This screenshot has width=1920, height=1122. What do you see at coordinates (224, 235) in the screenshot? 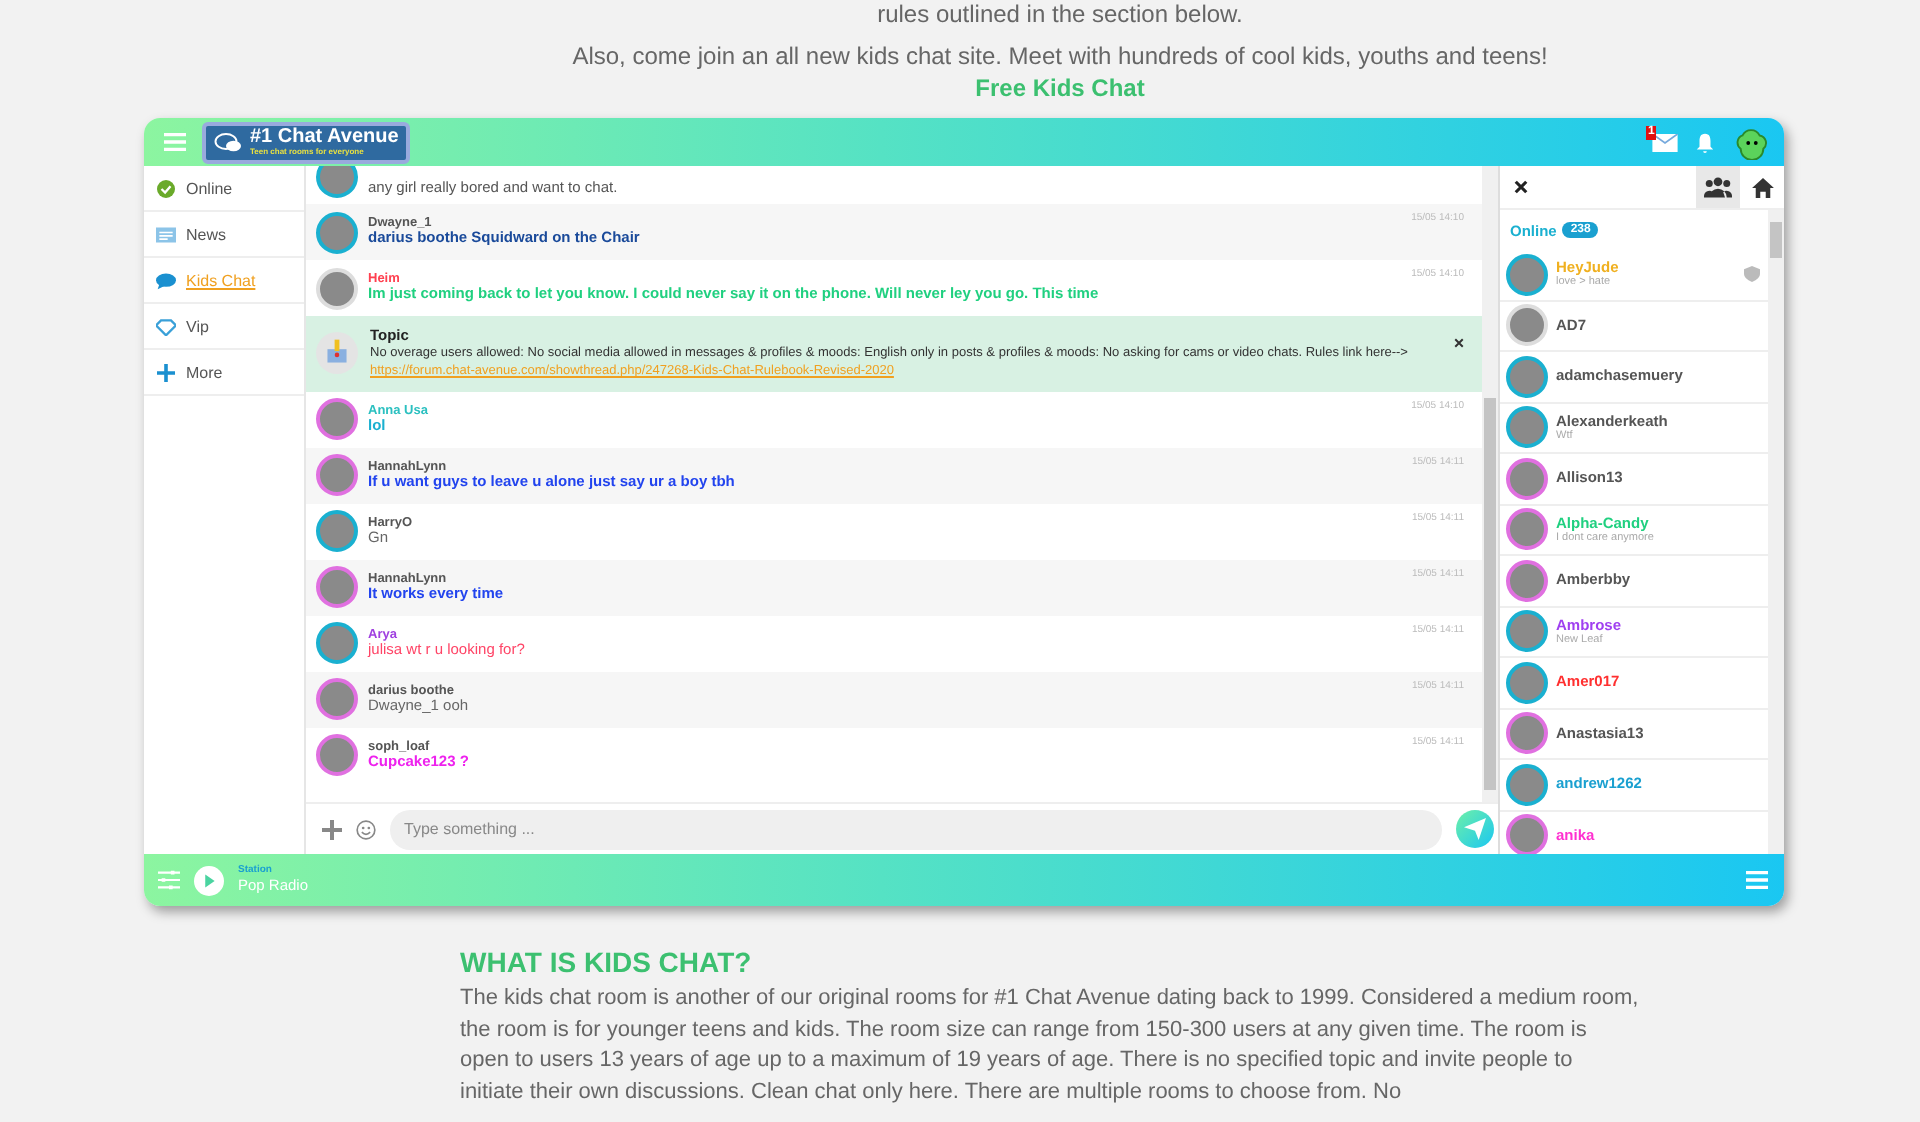
I see `sidebar-item: News` at bounding box center [224, 235].